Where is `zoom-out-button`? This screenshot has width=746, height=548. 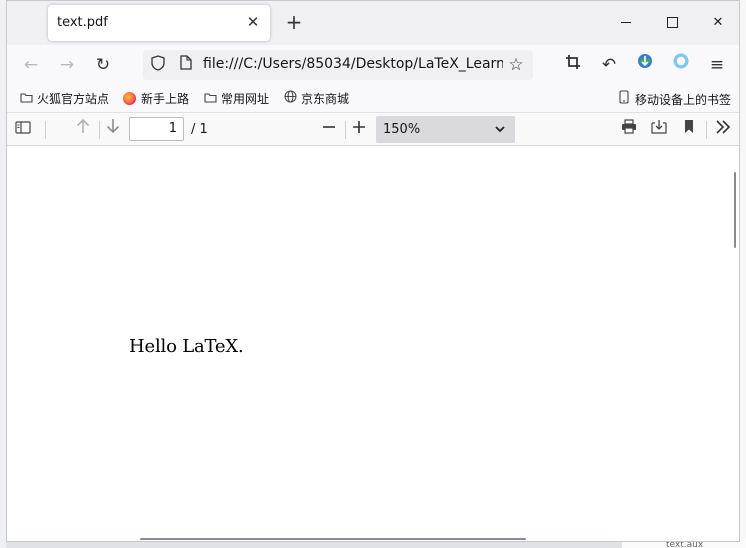 zoom-out-button is located at coordinates (329, 129).